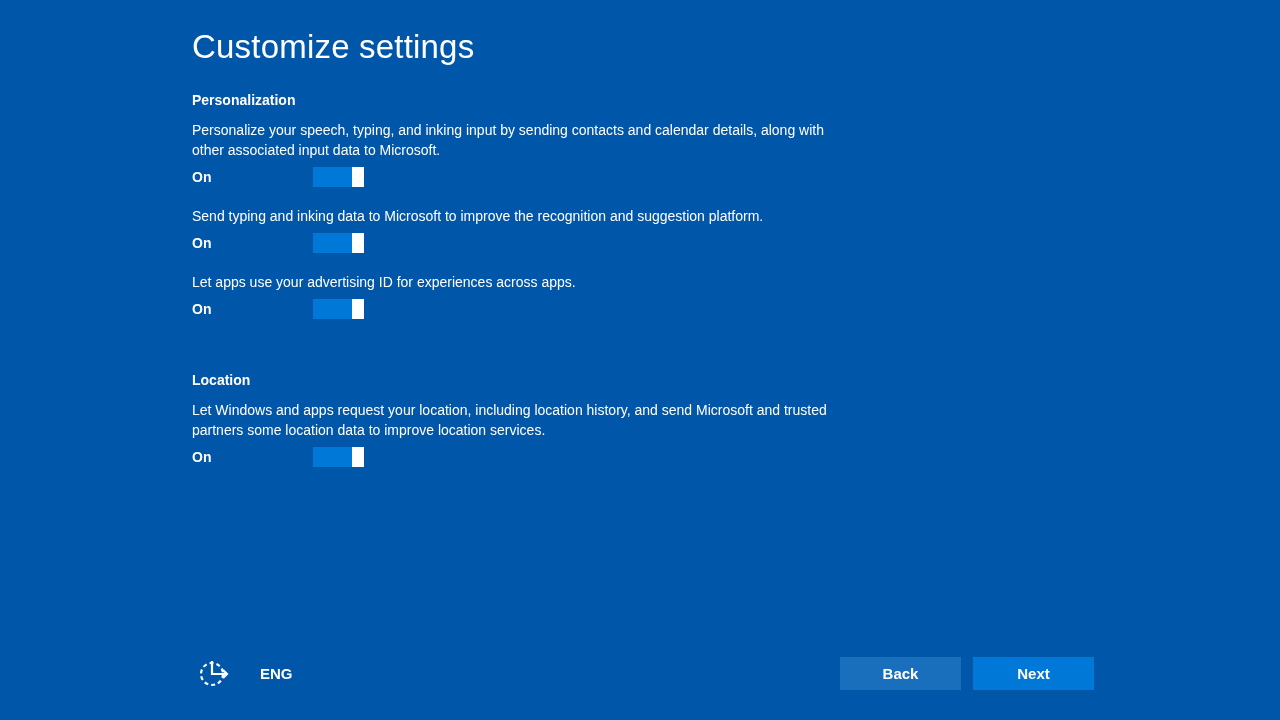  What do you see at coordinates (276, 673) in the screenshot?
I see `language-indicator: ENG` at bounding box center [276, 673].